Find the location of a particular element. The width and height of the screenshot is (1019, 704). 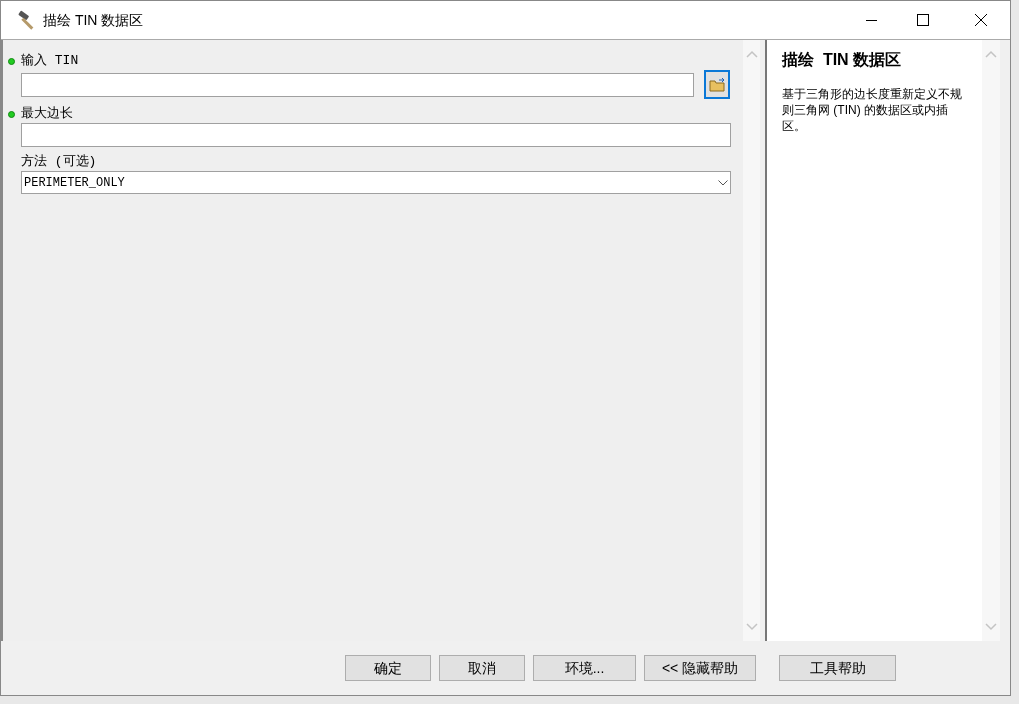

help-text: 基于三角形的边长度重新定义不规则三角网 (TIN) 的数据区或内插区。 is located at coordinates (872, 110).